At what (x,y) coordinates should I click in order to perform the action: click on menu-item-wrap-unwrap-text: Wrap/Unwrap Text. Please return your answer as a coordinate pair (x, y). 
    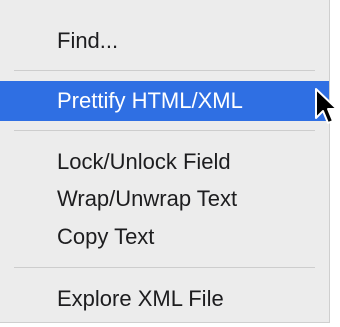
    Looking at the image, I should click on (164, 199).